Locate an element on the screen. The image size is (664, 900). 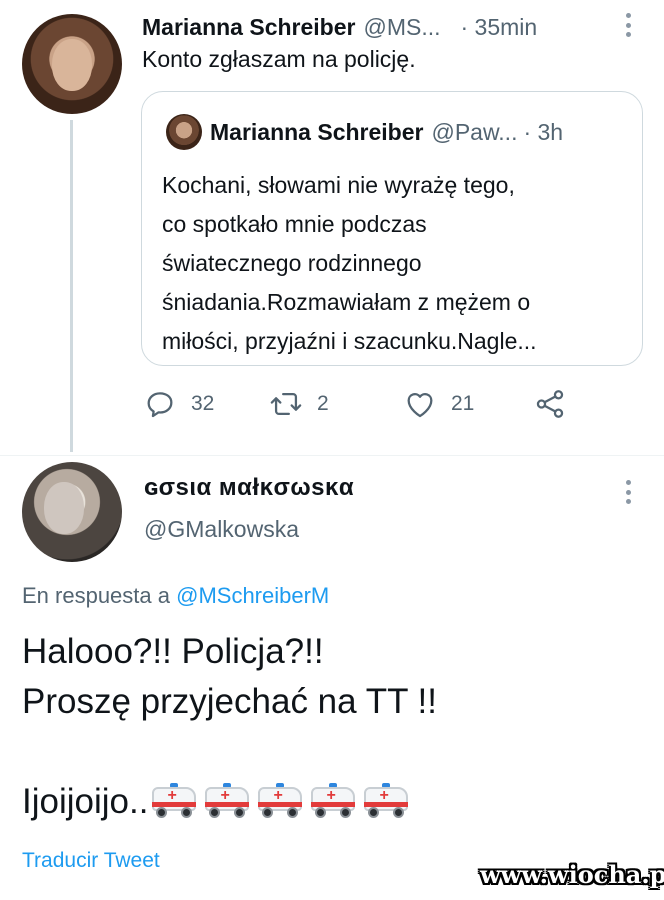
reply-button: 32 is located at coordinates (178, 404).